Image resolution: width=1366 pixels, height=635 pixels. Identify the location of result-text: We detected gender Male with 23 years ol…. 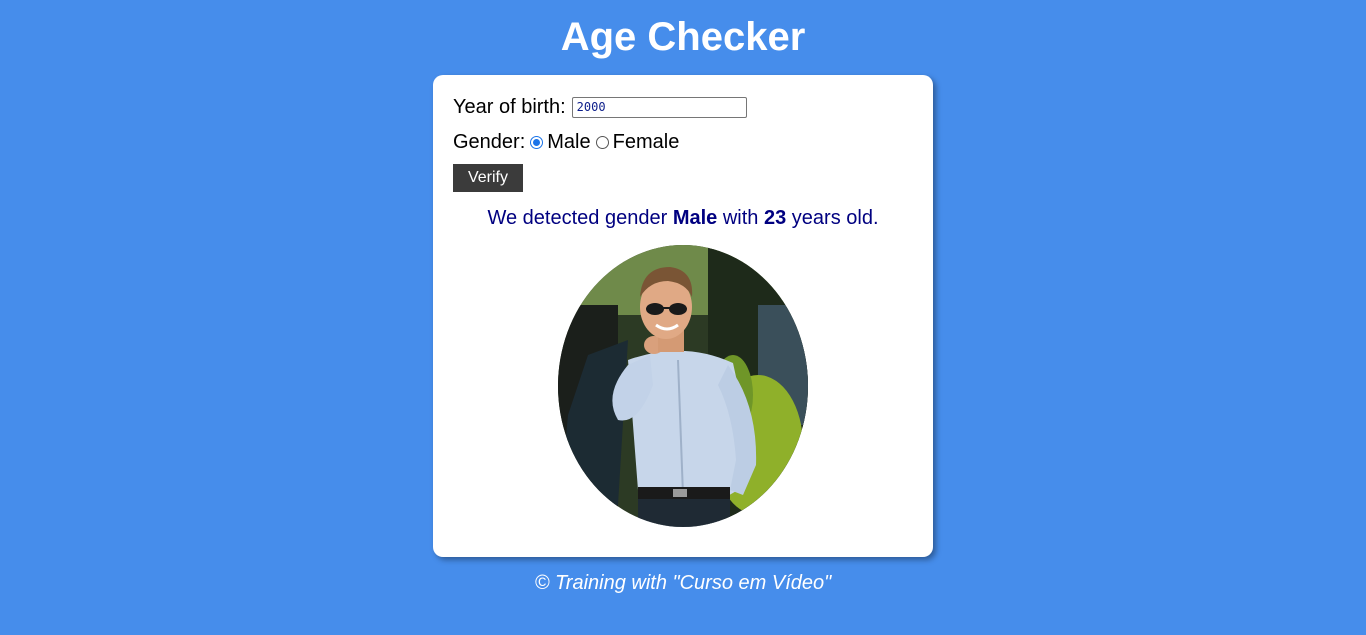
(683, 218).